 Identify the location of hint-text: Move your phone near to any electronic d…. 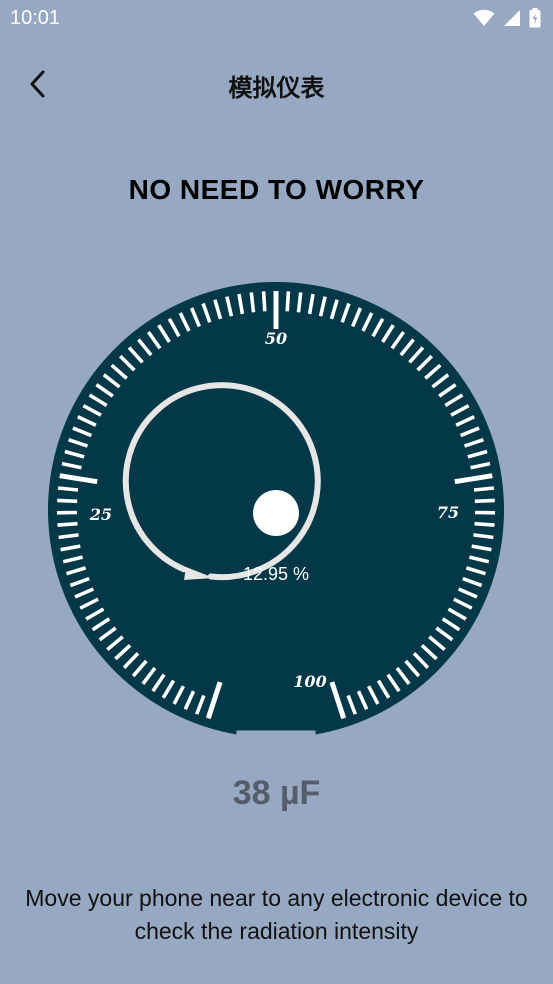
(276, 914).